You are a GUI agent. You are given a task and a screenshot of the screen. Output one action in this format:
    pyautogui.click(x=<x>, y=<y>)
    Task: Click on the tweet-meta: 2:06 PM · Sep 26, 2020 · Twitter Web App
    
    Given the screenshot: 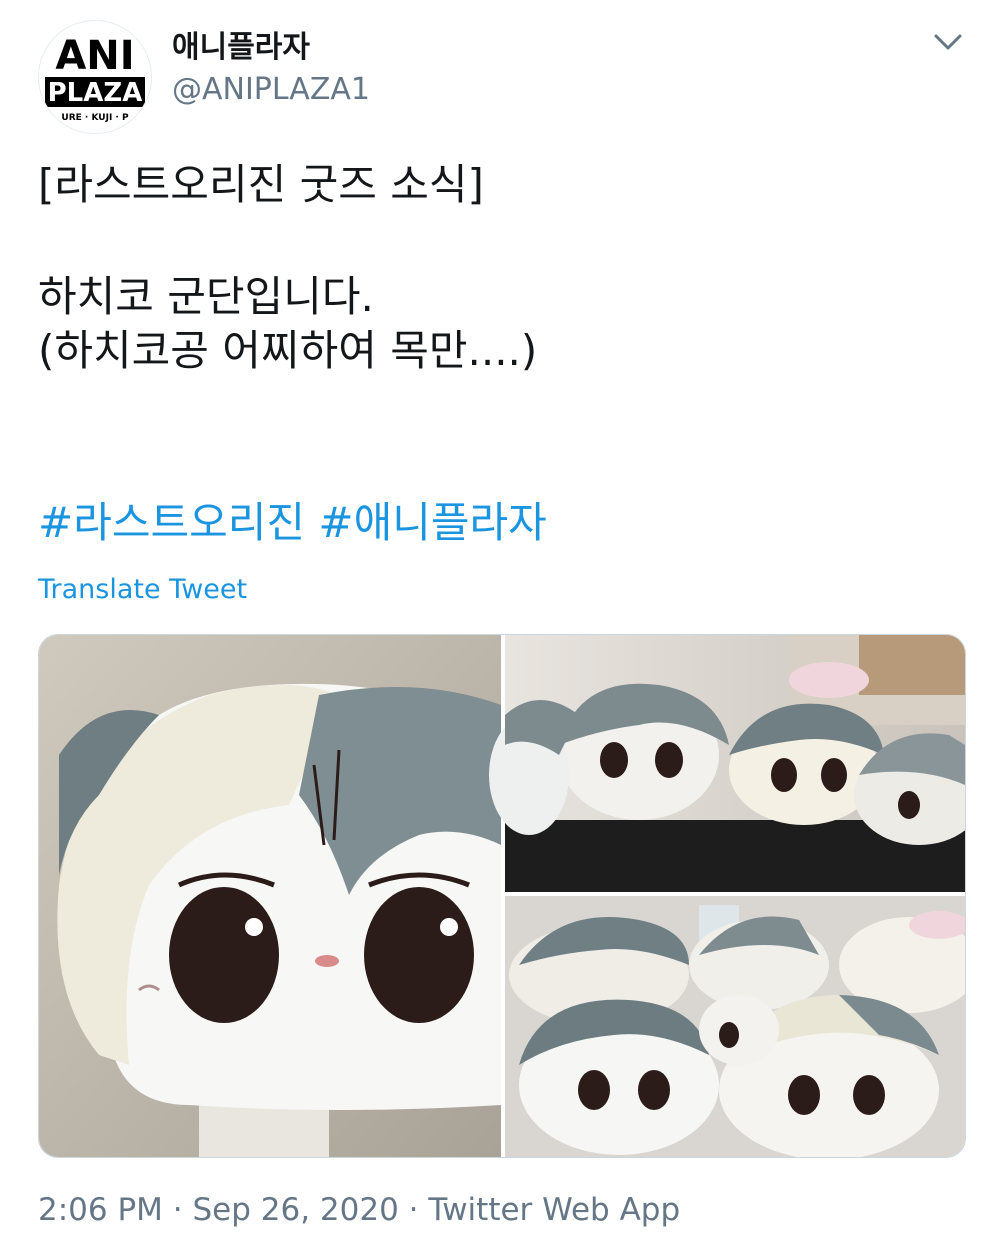 What is the action you would take?
    pyautogui.click(x=359, y=1210)
    